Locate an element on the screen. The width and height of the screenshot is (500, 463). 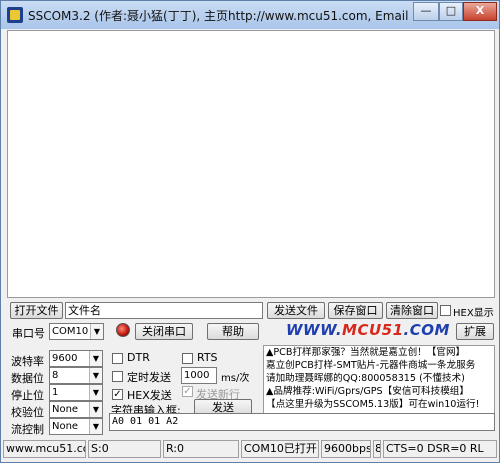
send-newline-checkbox: ✓ is located at coordinates (187, 391).